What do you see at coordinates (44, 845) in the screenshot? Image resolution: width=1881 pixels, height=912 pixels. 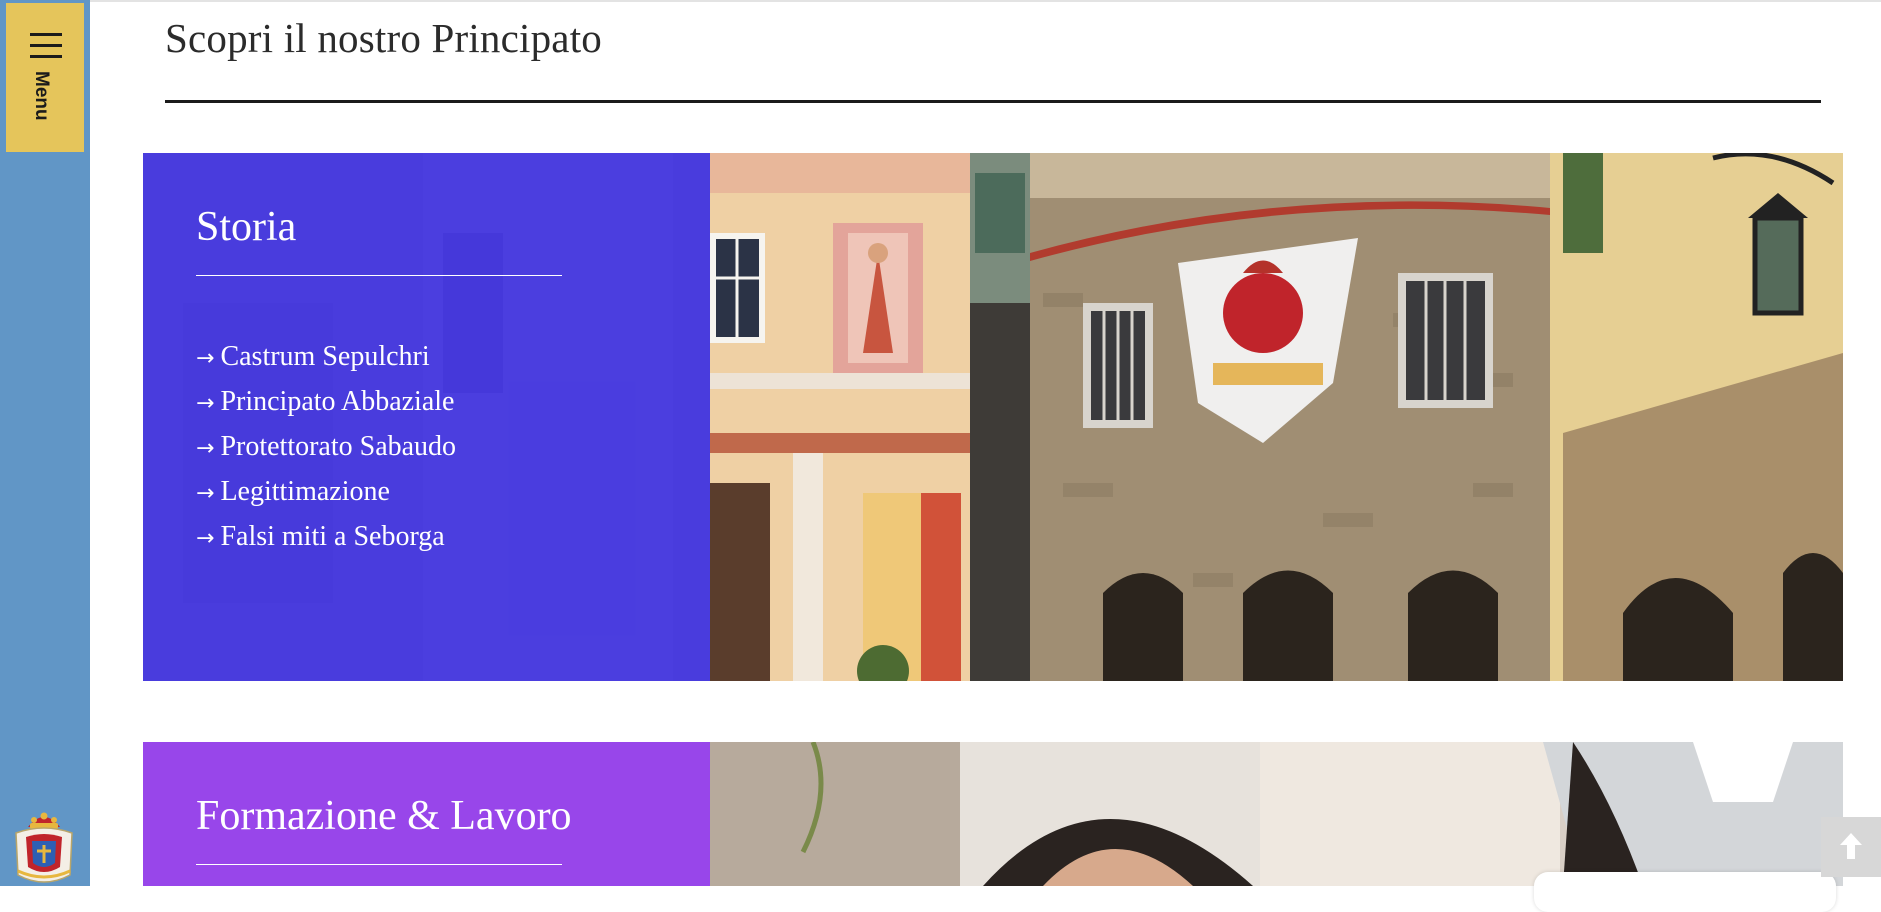 I see `coat-of-arms-logo` at bounding box center [44, 845].